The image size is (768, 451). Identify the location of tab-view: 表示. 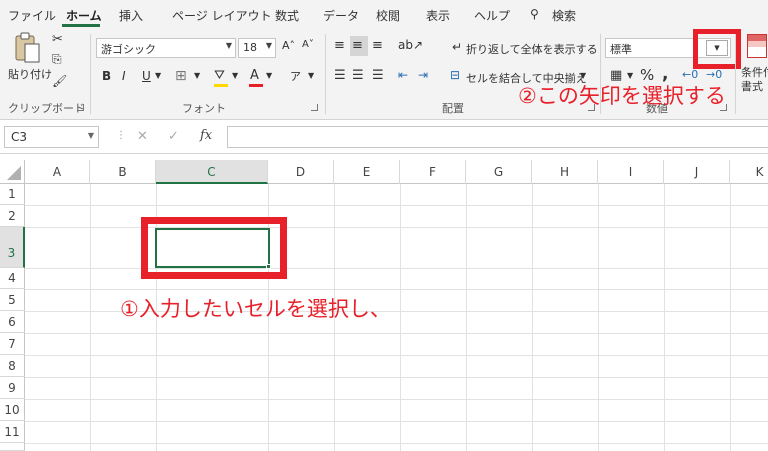
(438, 15).